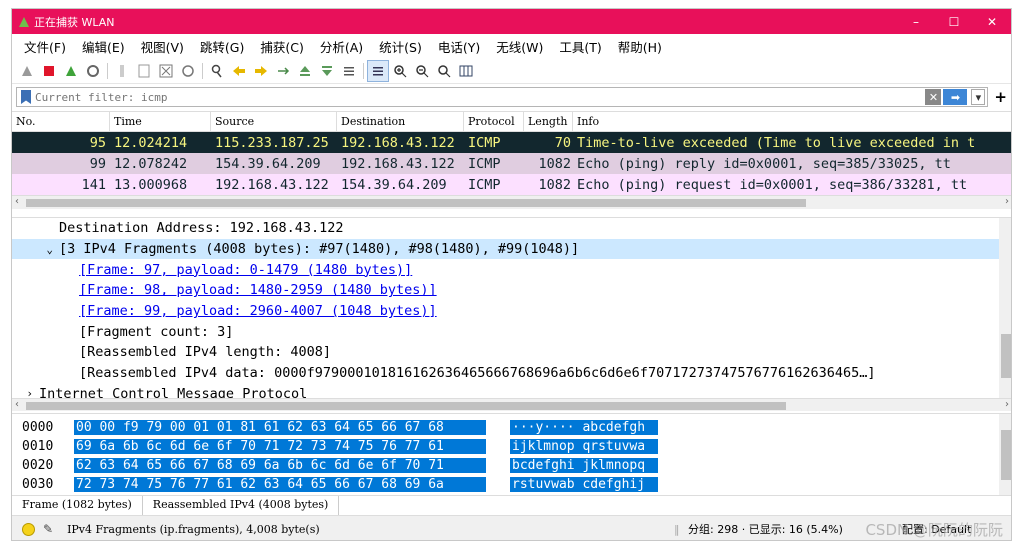  What do you see at coordinates (480, 97) in the screenshot?
I see `display-filter-input` at bounding box center [480, 97].